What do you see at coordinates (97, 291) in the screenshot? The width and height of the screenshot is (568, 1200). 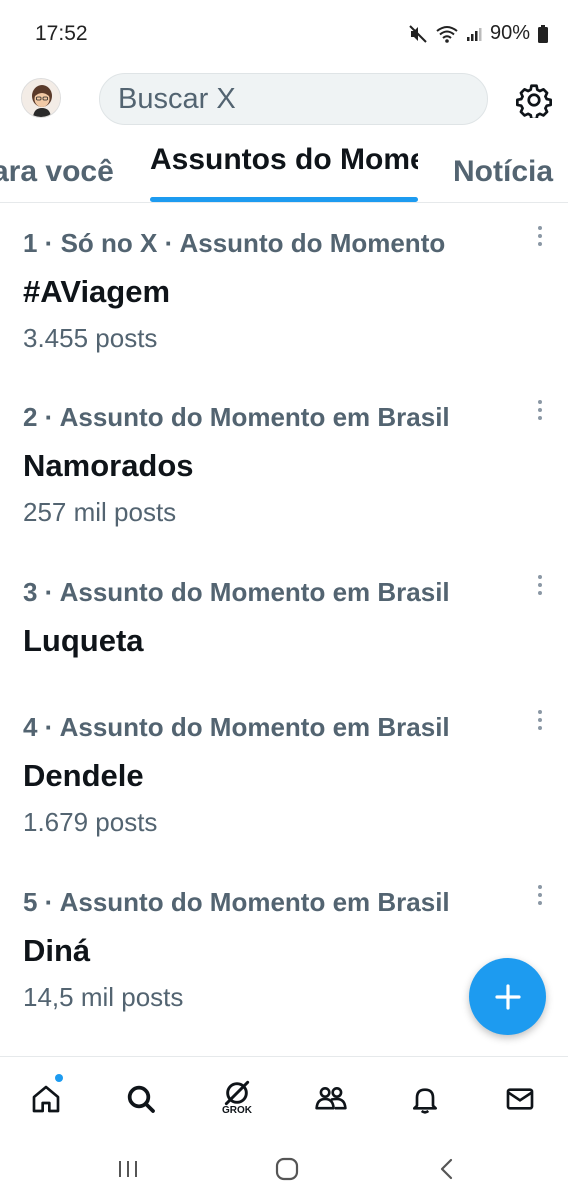 I see `trend-name: #AViagem` at bounding box center [97, 291].